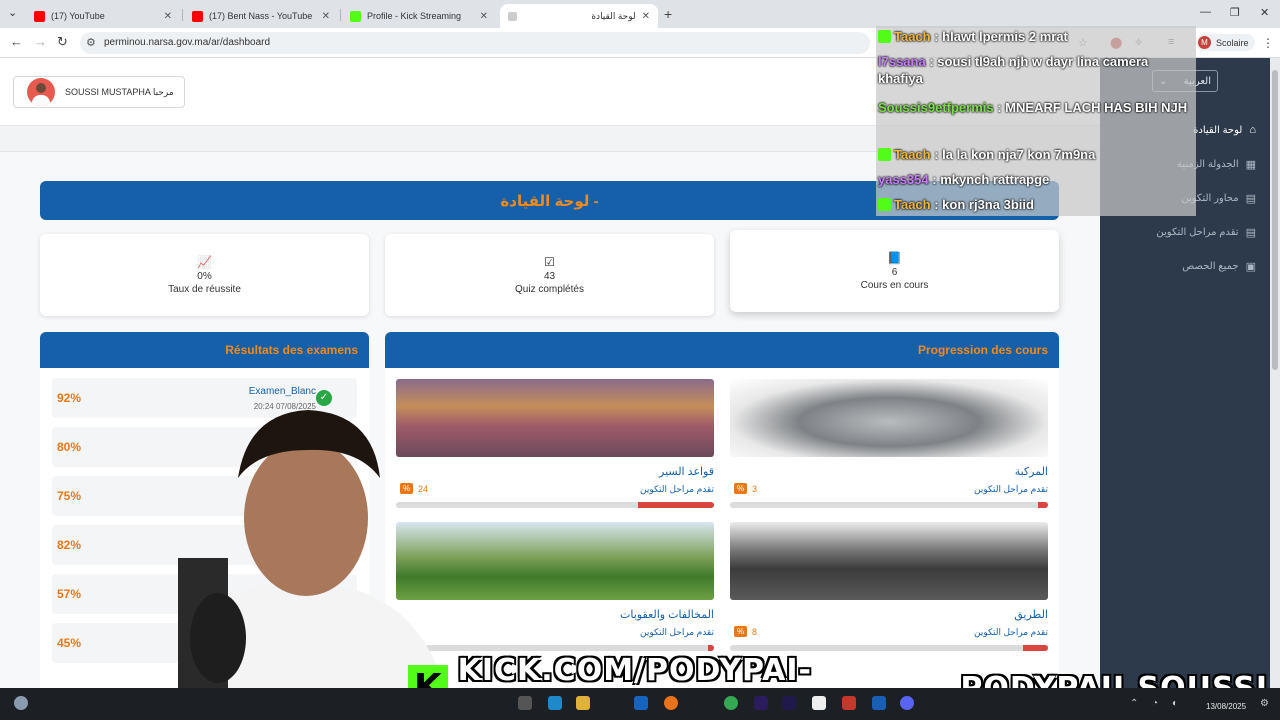  What do you see at coordinates (78, 16) in the screenshot?
I see `tab-label: (17) YouTube` at bounding box center [78, 16].